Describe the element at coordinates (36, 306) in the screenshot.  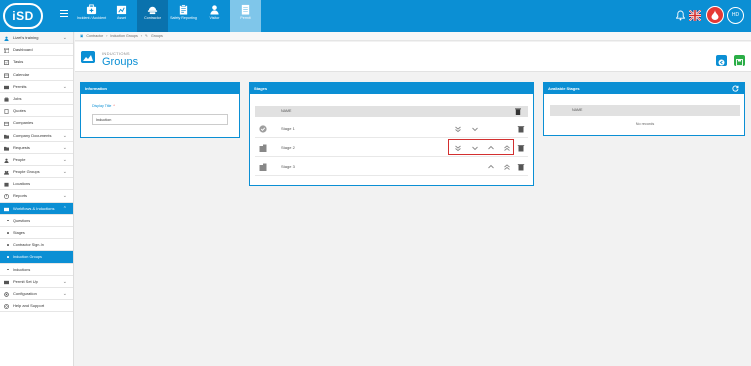
I see `sidebar-item-help-support: Help and Support` at that location.